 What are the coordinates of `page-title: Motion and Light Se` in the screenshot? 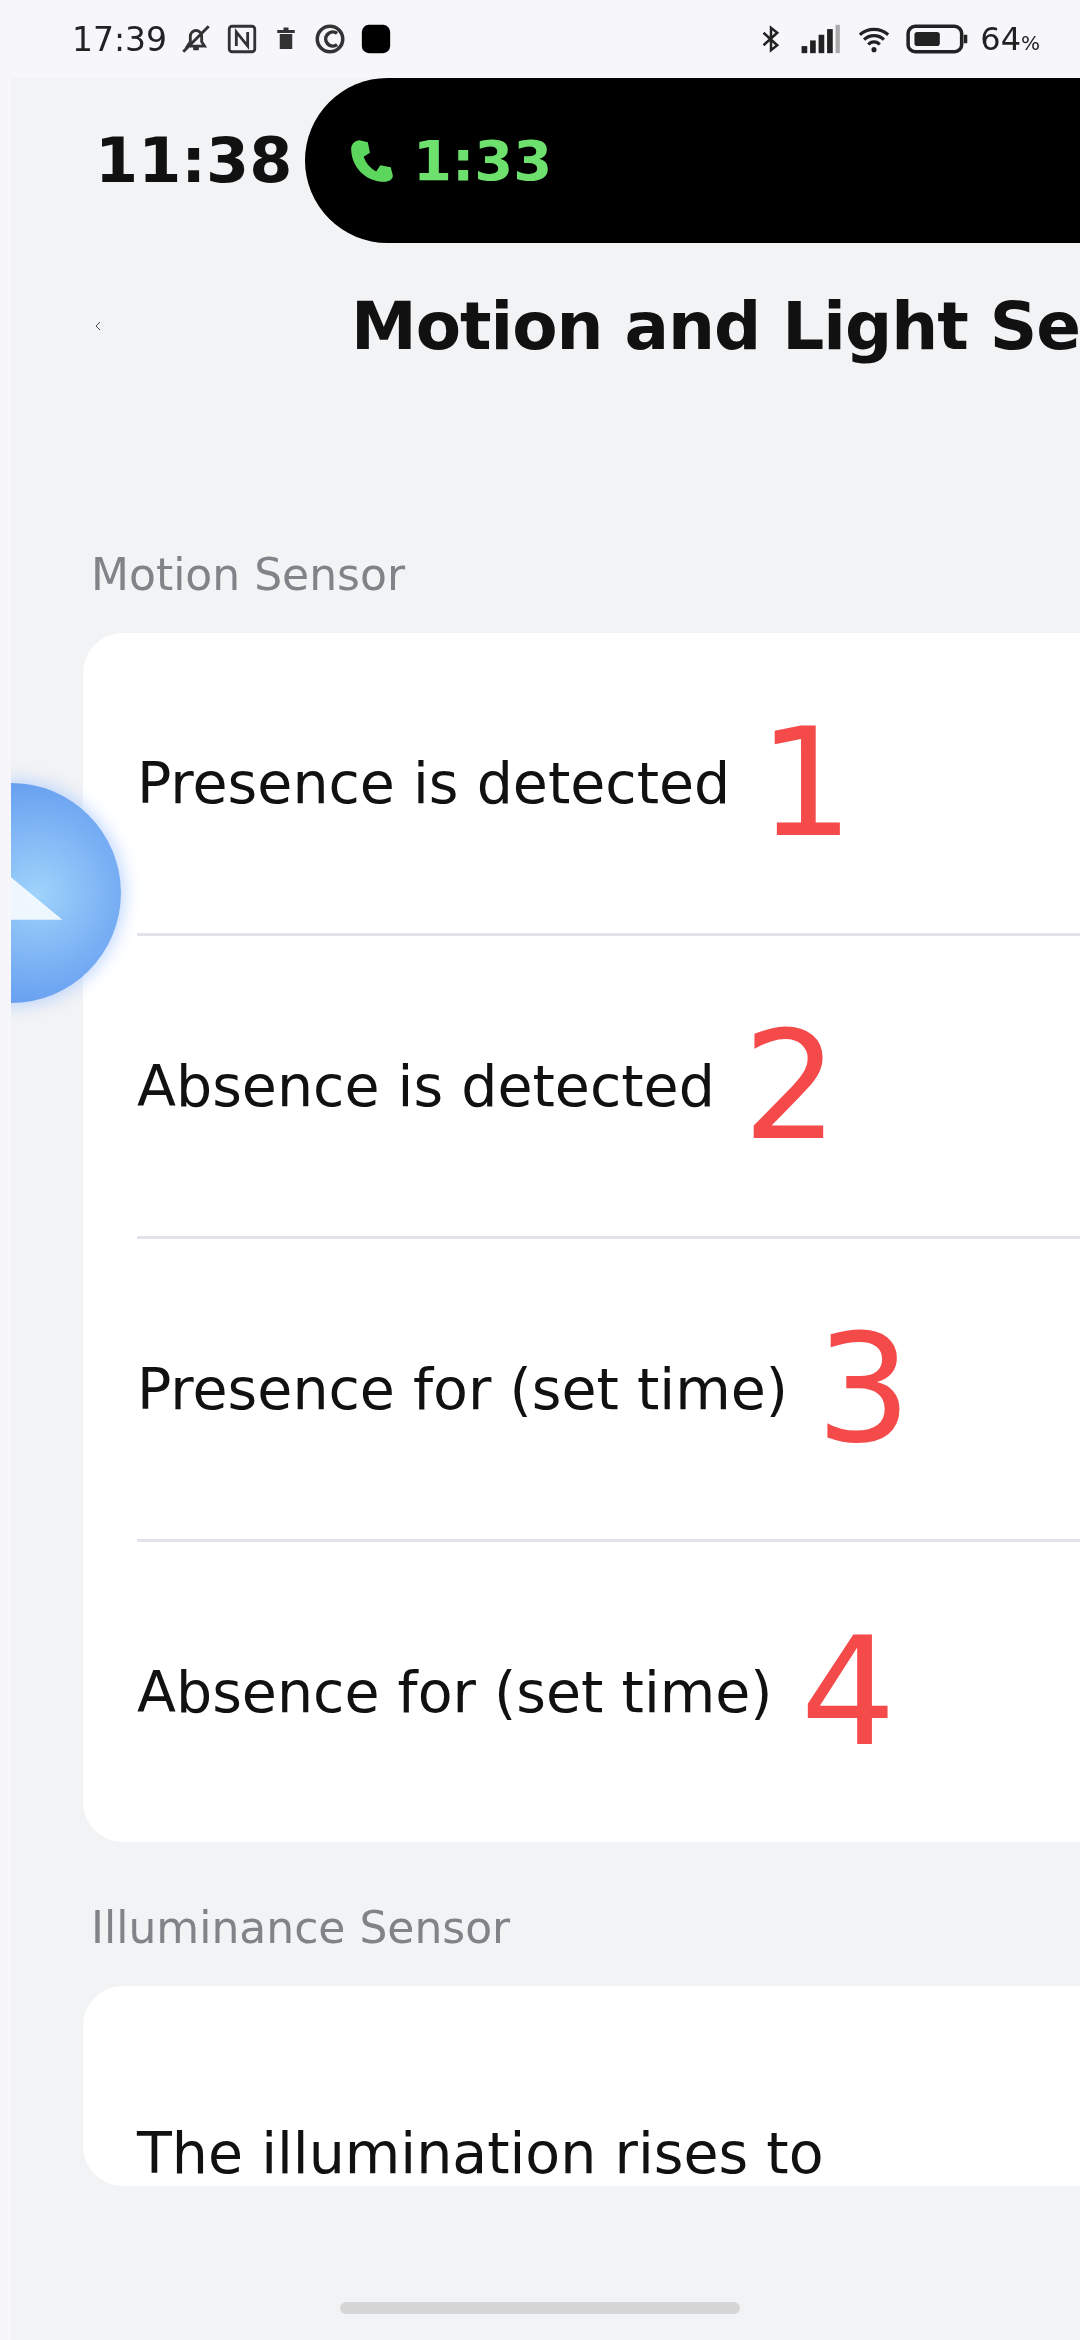 It's located at (715, 326).